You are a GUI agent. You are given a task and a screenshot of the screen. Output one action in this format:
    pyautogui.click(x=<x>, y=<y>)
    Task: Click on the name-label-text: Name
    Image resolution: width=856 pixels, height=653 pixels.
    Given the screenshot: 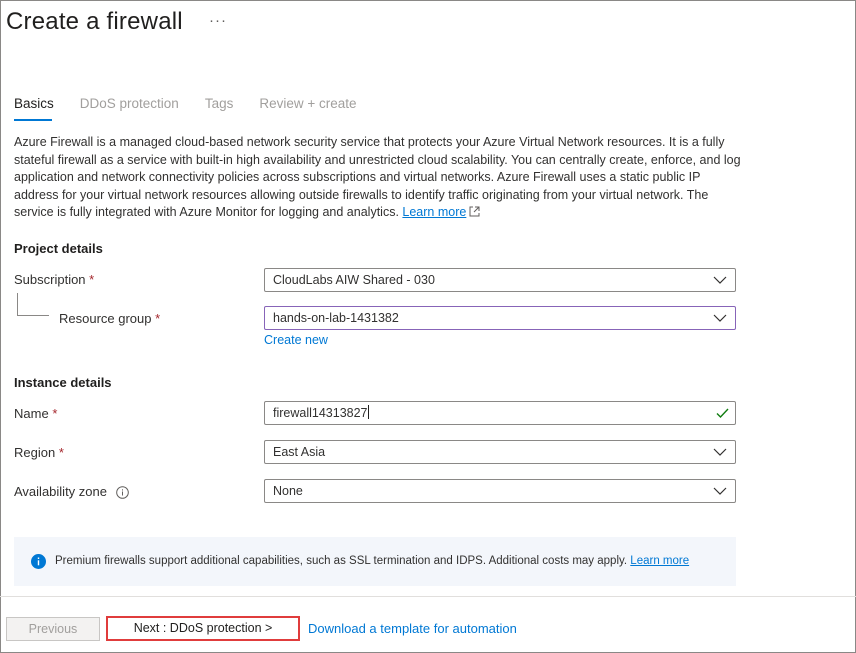 What is the action you would take?
    pyautogui.click(x=31, y=413)
    